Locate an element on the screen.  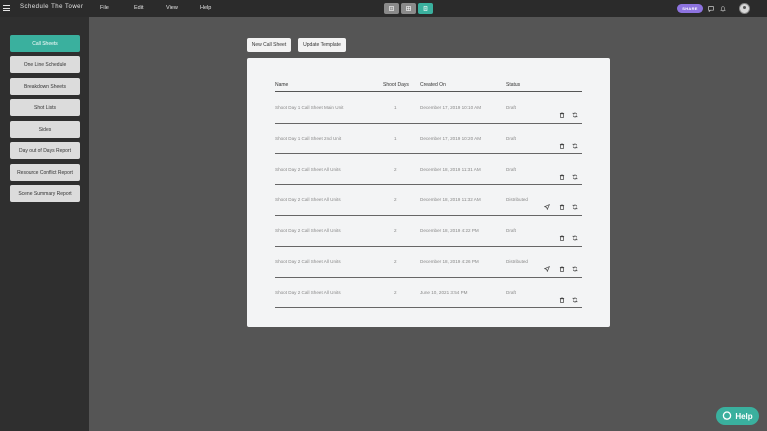
grid-view-icon is located at coordinates (408, 8).